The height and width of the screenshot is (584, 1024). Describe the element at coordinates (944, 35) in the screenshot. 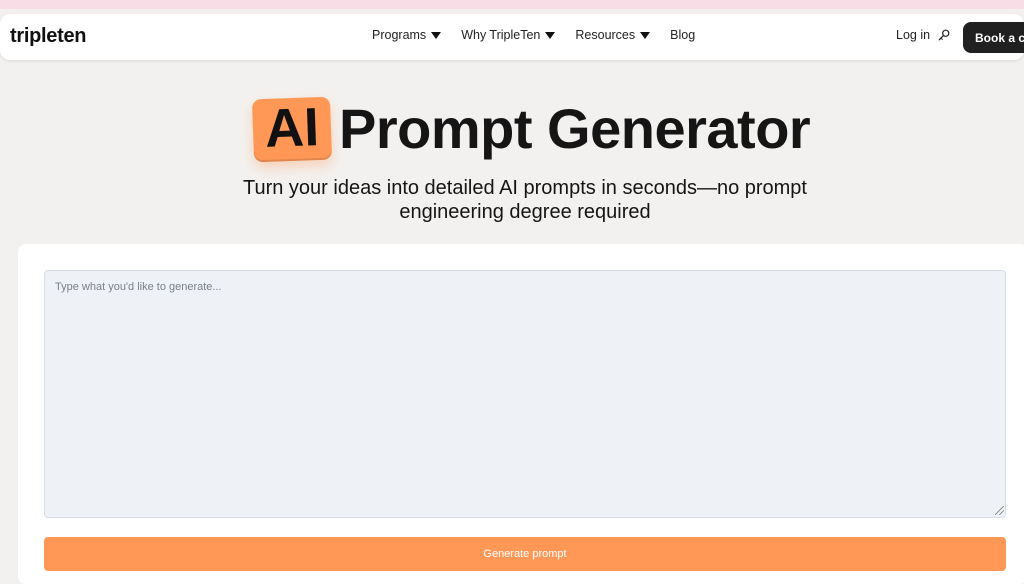

I see `search-key-icon` at that location.